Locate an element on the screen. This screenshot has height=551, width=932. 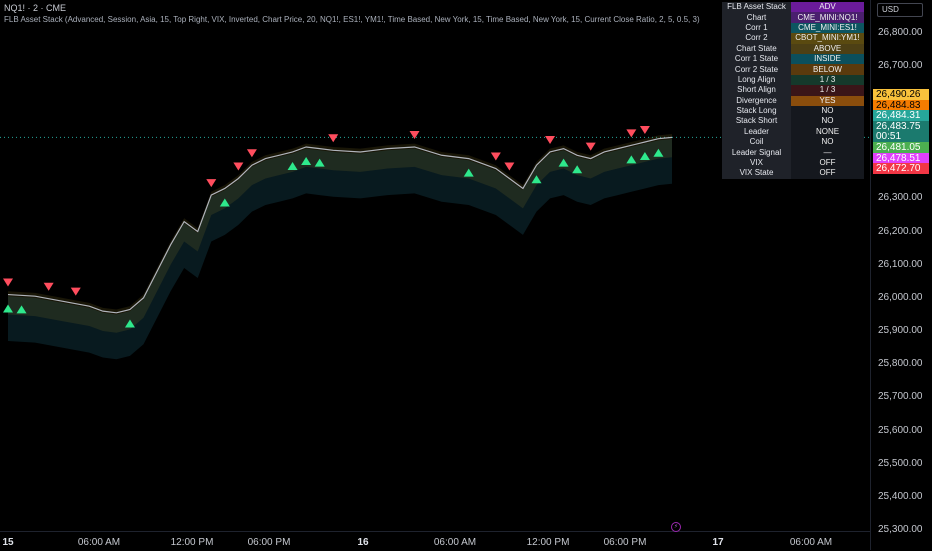
price-value-label: 26,478.51 is located at coordinates (901, 158).